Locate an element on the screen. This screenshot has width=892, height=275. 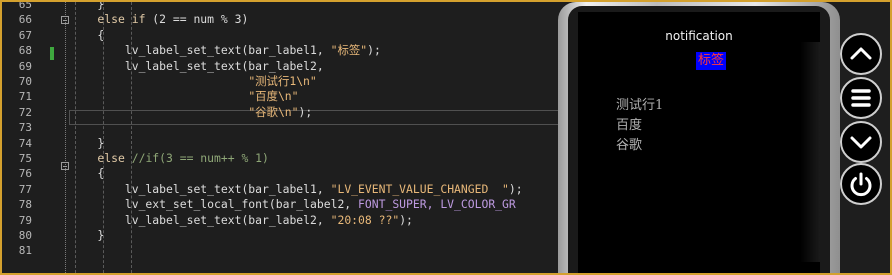
notification-title: notification is located at coordinates (699, 36).